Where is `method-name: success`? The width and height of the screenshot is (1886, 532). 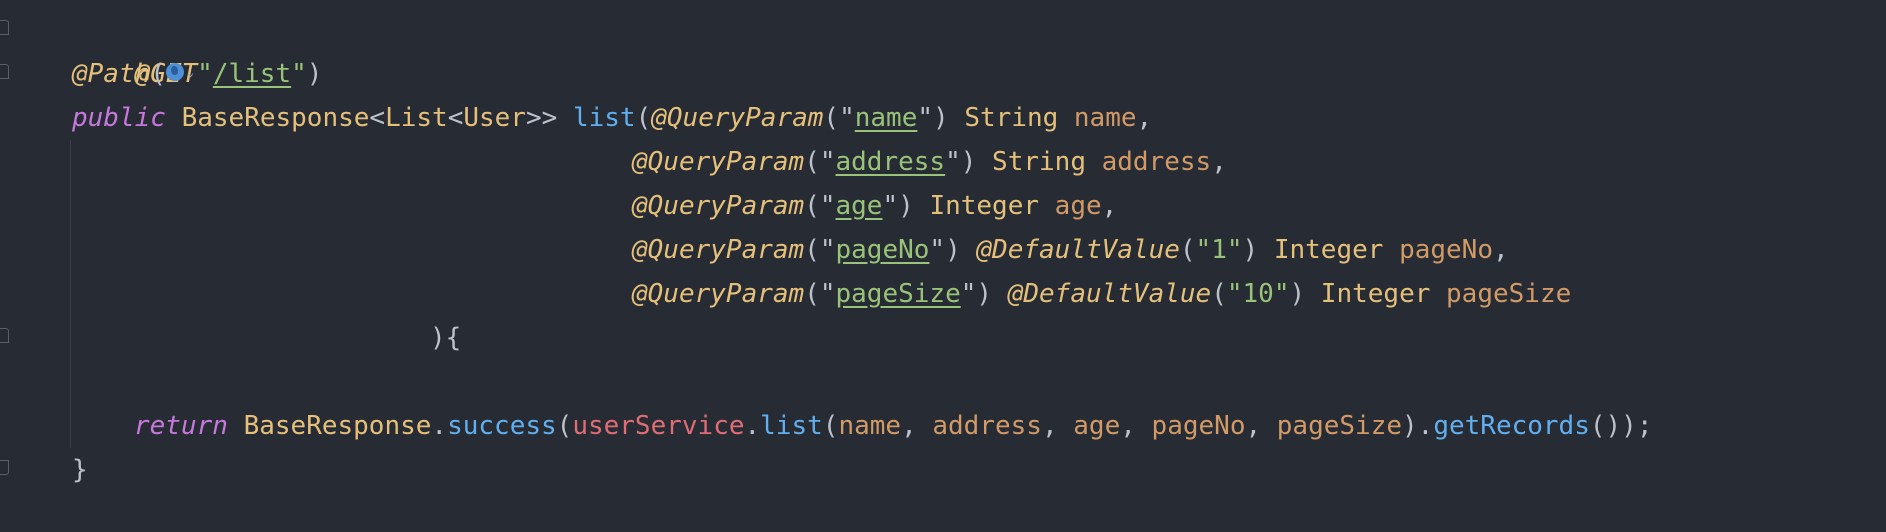 method-name: success is located at coordinates (502, 426).